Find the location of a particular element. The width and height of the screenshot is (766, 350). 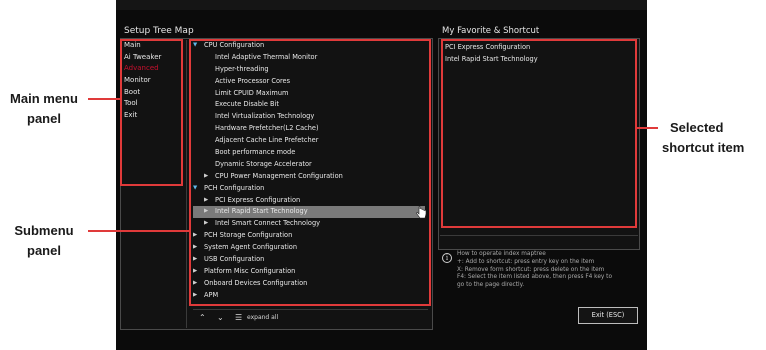

main-menu-highlight-box is located at coordinates (151, 112).